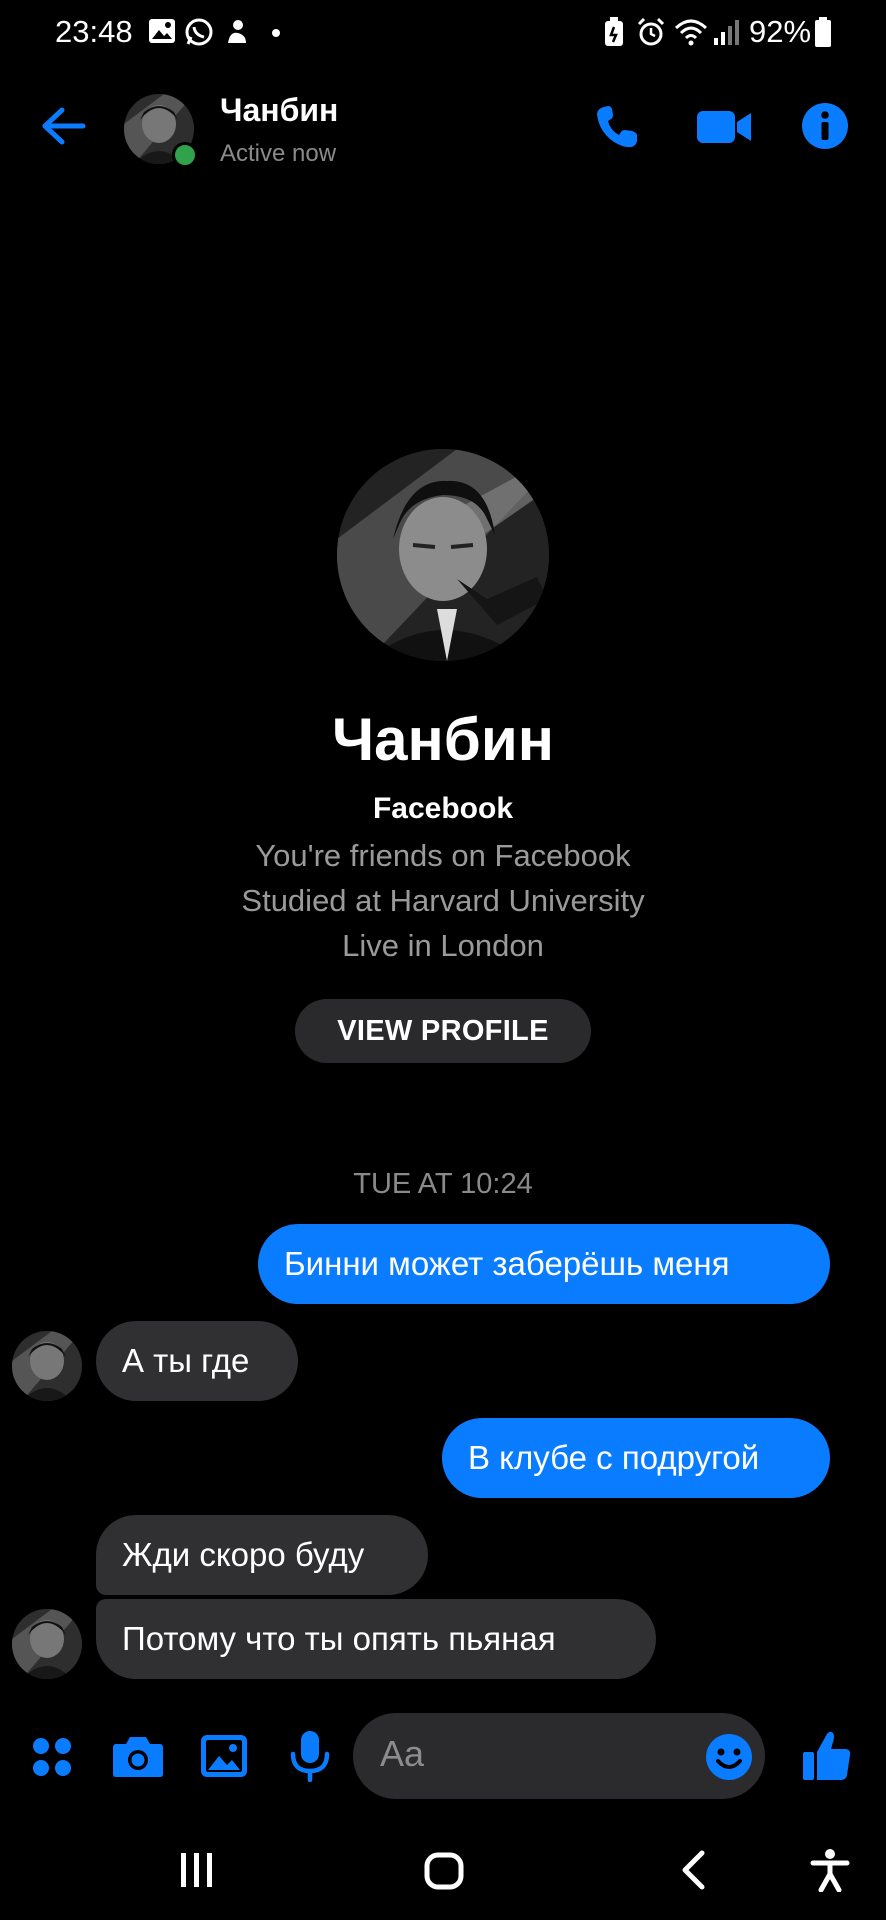  What do you see at coordinates (691, 32) in the screenshot?
I see `wifi-icon` at bounding box center [691, 32].